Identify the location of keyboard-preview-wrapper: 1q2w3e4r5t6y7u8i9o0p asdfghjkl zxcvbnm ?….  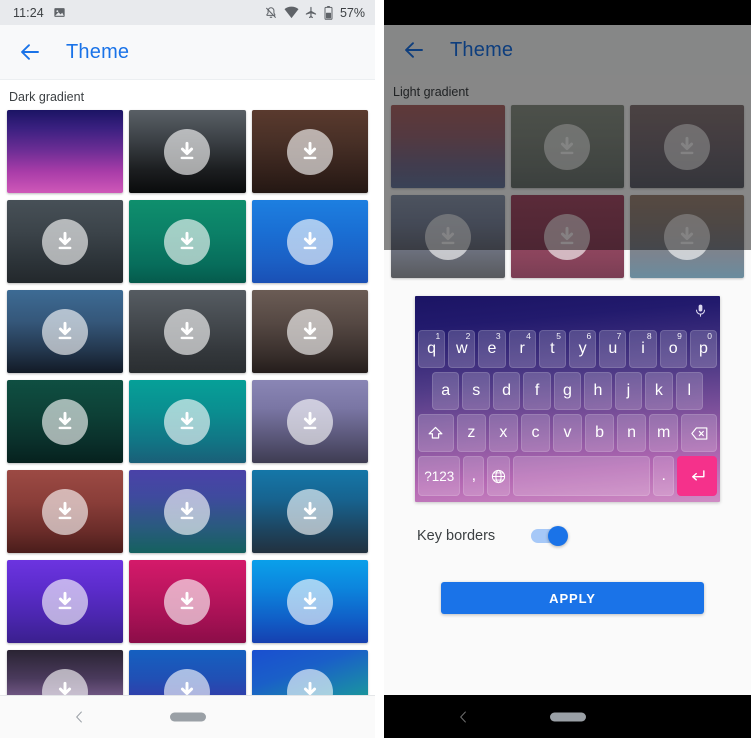
(567, 390).